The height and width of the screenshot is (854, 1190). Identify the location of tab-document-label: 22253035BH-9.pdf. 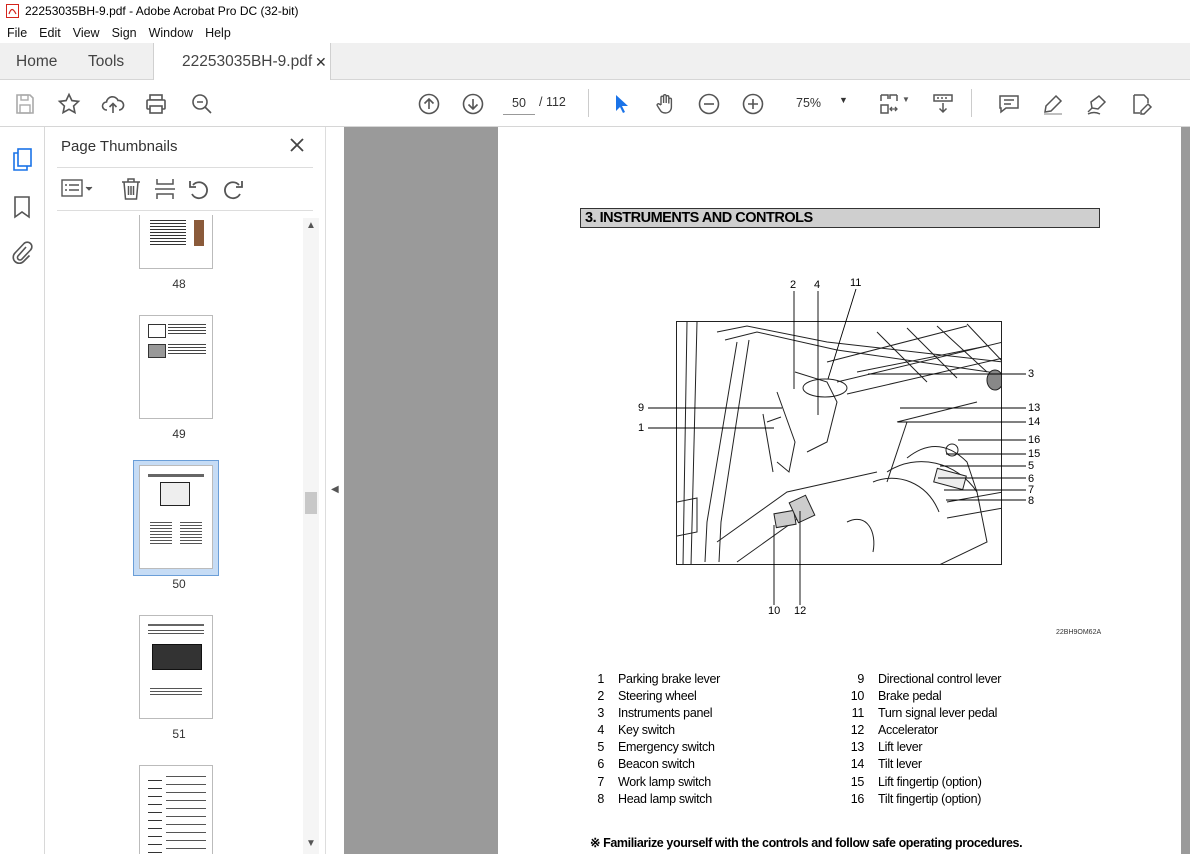
(247, 61).